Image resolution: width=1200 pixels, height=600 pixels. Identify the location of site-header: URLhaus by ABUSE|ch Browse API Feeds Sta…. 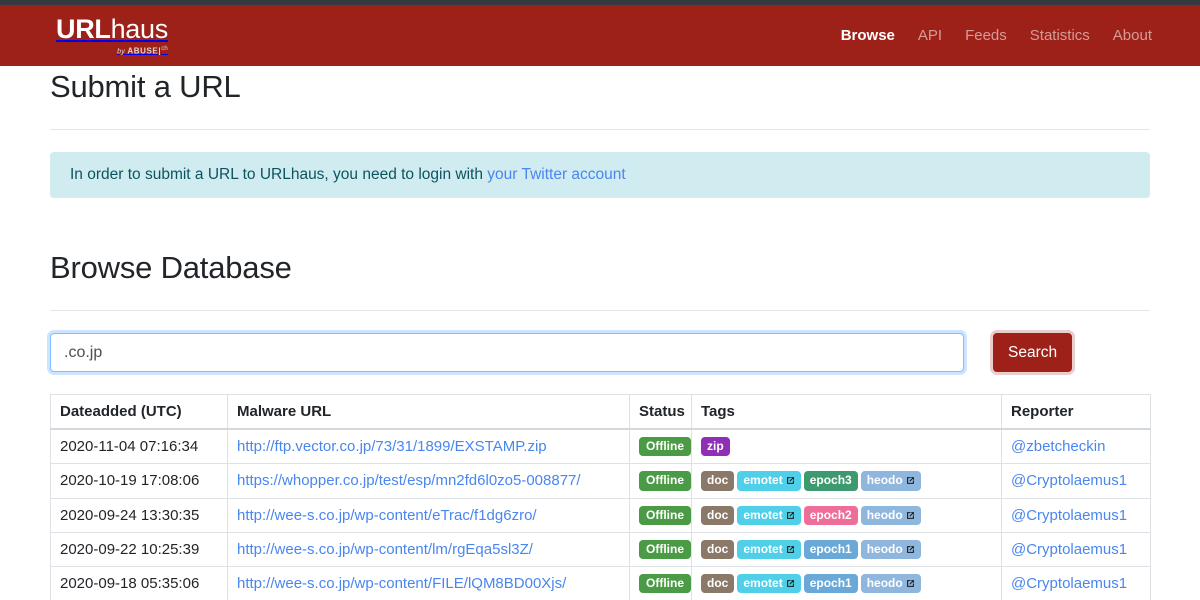
(600, 35).